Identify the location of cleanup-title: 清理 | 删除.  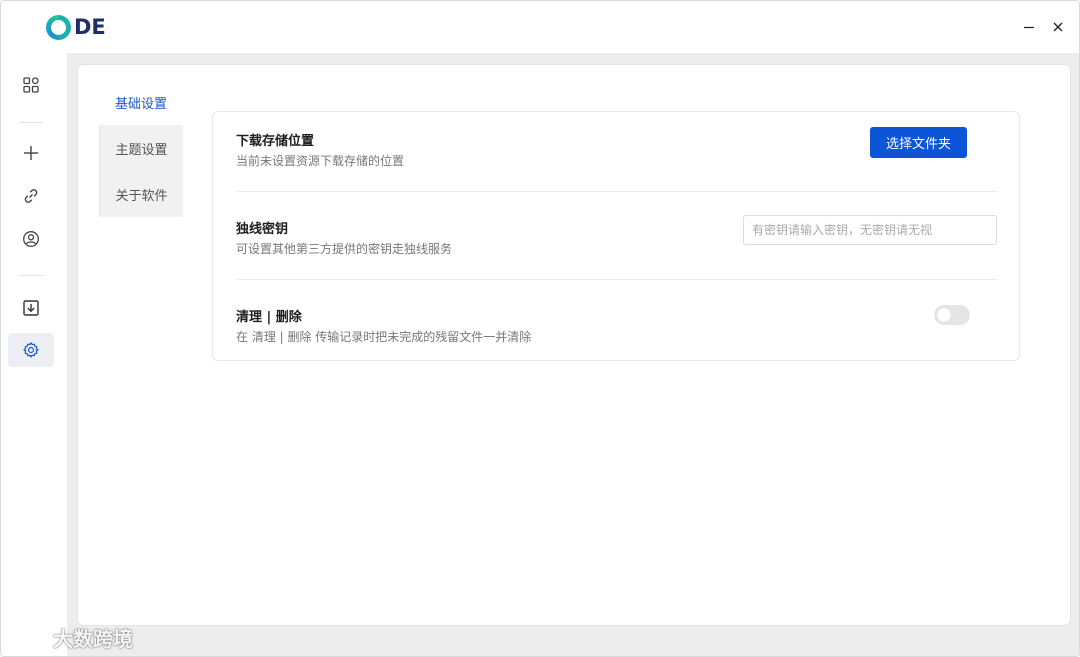
(269, 317).